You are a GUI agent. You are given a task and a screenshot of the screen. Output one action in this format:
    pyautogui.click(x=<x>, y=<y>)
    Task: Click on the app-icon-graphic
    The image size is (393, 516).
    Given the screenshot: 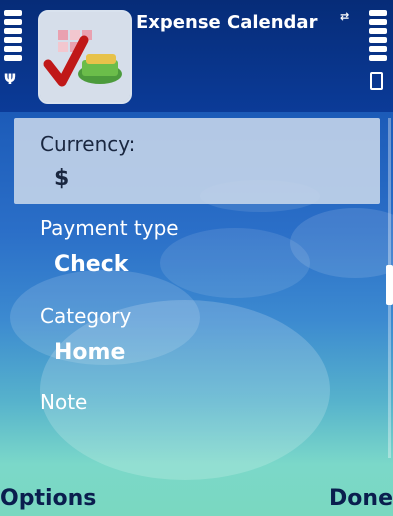 What is the action you would take?
    pyautogui.click(x=85, y=57)
    